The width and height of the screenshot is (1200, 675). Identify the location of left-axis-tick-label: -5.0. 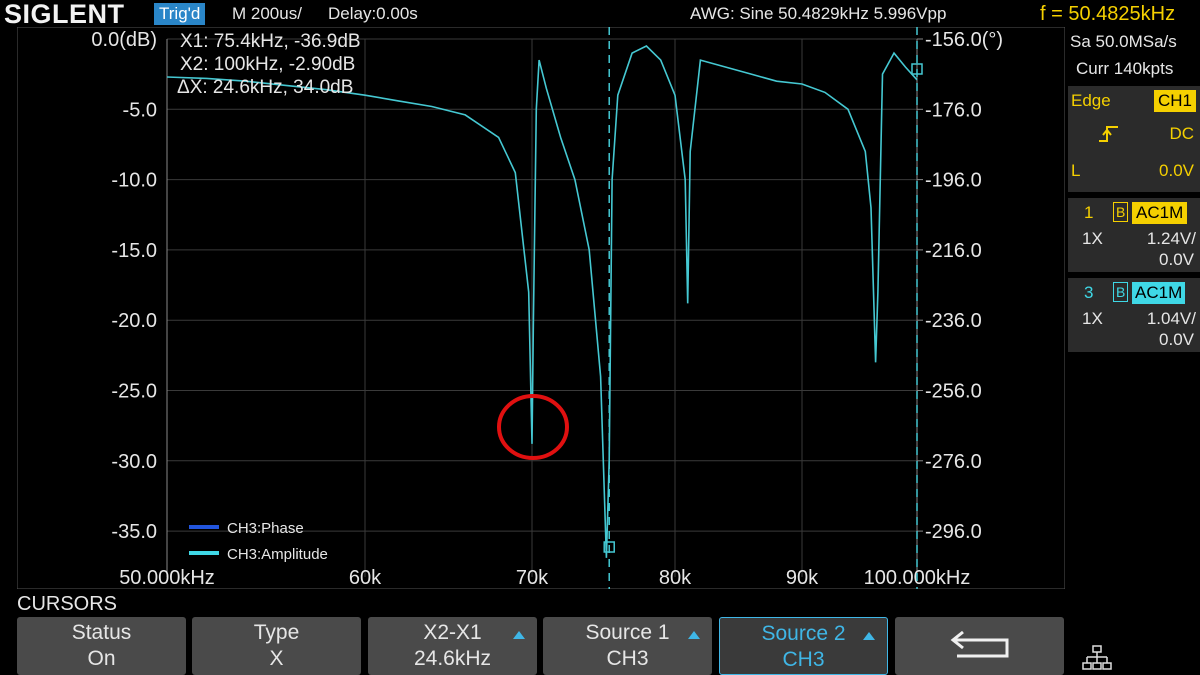
(140, 110).